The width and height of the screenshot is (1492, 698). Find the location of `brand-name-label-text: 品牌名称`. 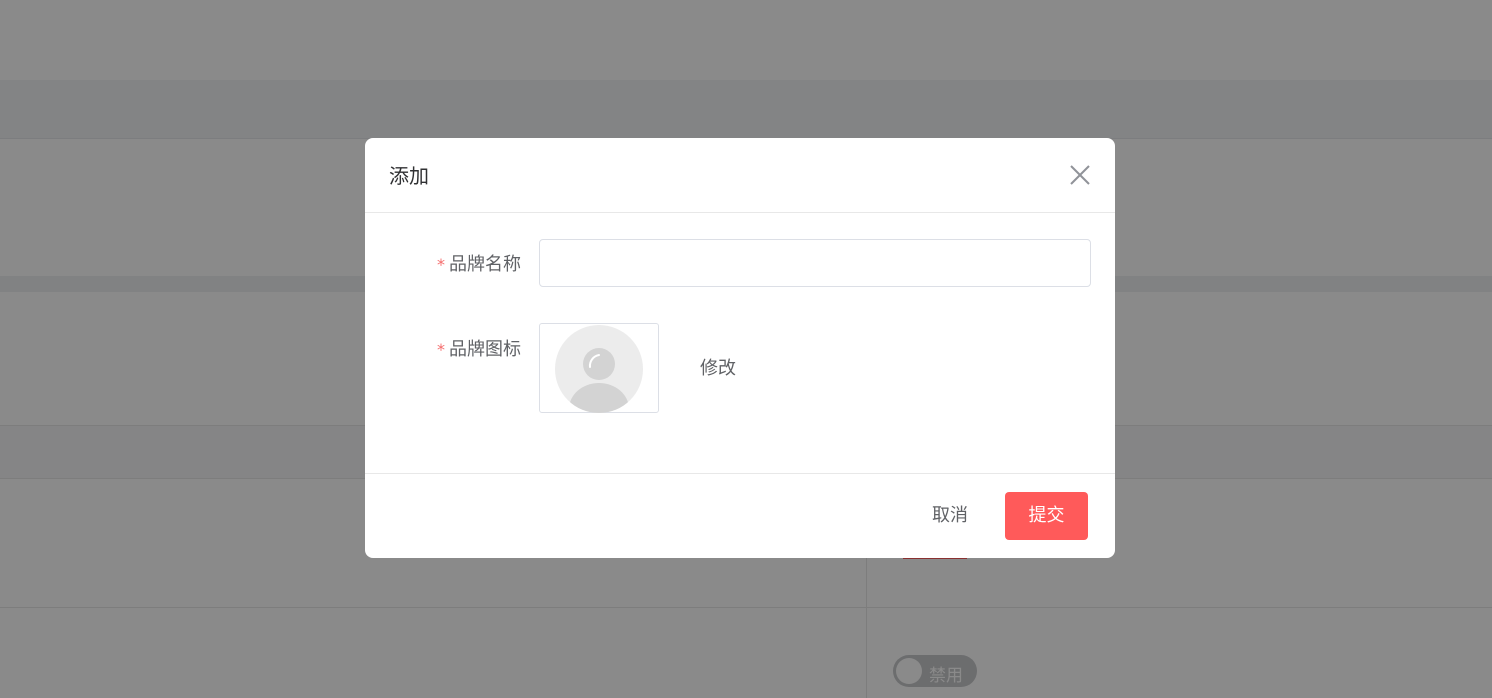

brand-name-label-text: 品牌名称 is located at coordinates (485, 264).